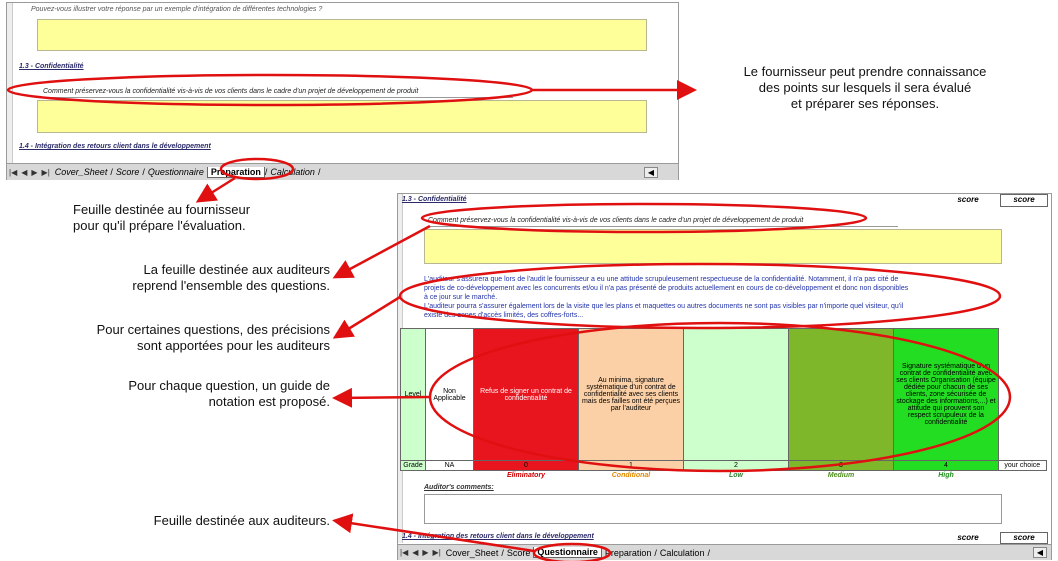 The image size is (1058, 561). I want to click on grade-name-high: High, so click(946, 476).